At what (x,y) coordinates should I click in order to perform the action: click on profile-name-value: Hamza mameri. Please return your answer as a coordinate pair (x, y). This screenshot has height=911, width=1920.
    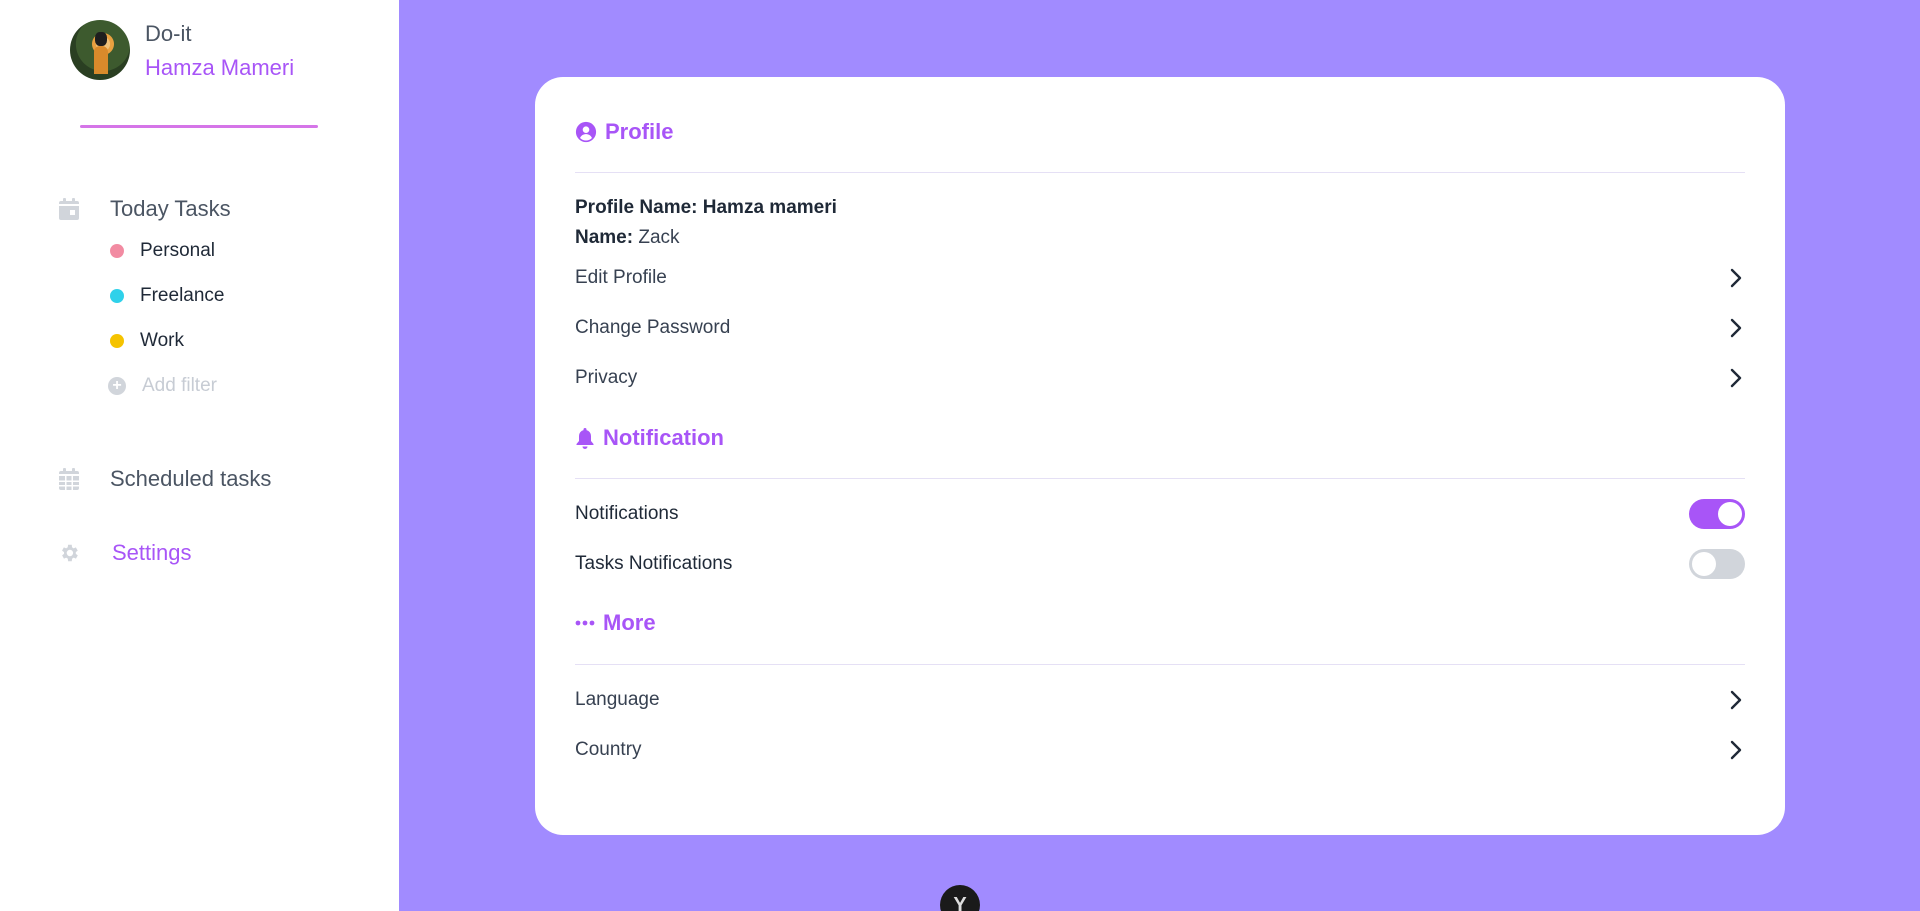
    Looking at the image, I should click on (769, 207).